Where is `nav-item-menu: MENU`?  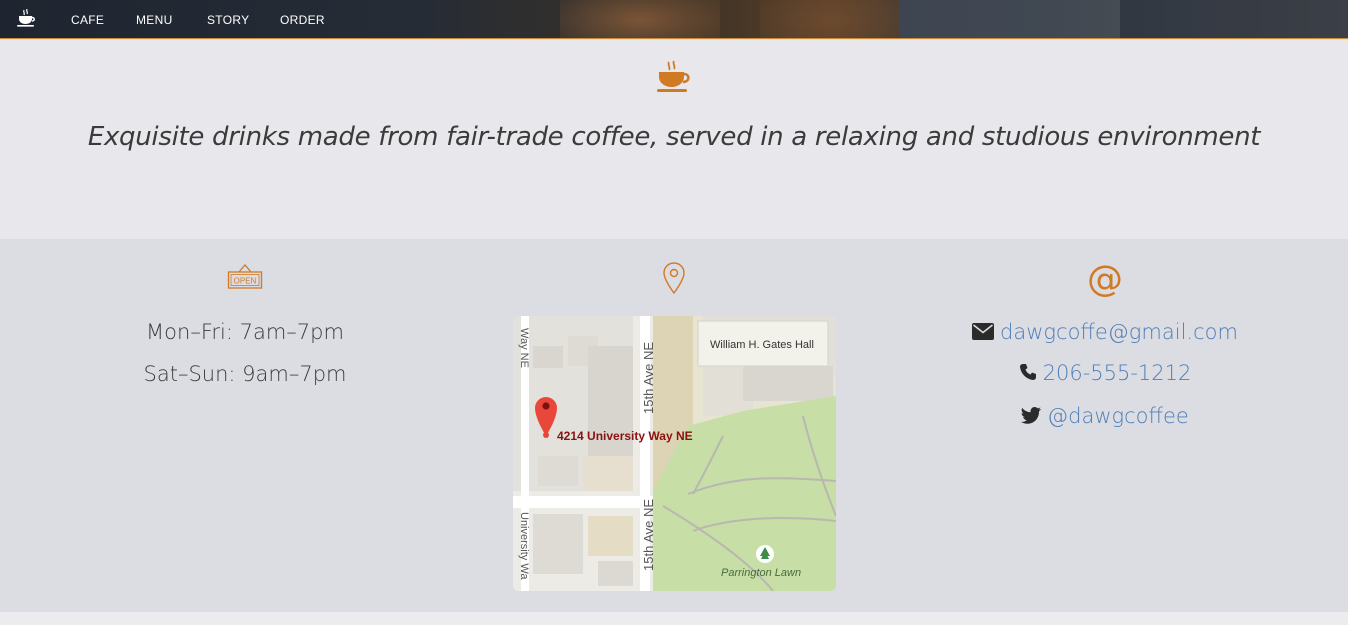
nav-item-menu: MENU is located at coordinates (154, 20).